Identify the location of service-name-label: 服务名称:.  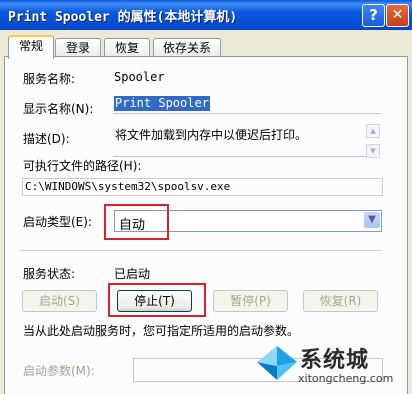
(49, 79).